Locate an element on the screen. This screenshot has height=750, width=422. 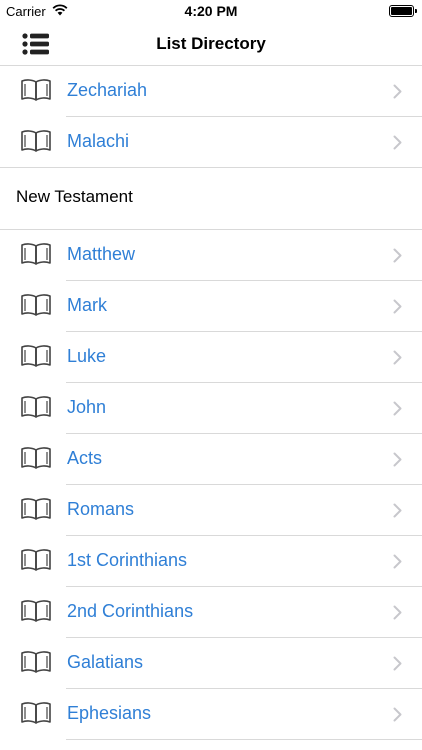
list-item-label: Romans is located at coordinates (101, 509).